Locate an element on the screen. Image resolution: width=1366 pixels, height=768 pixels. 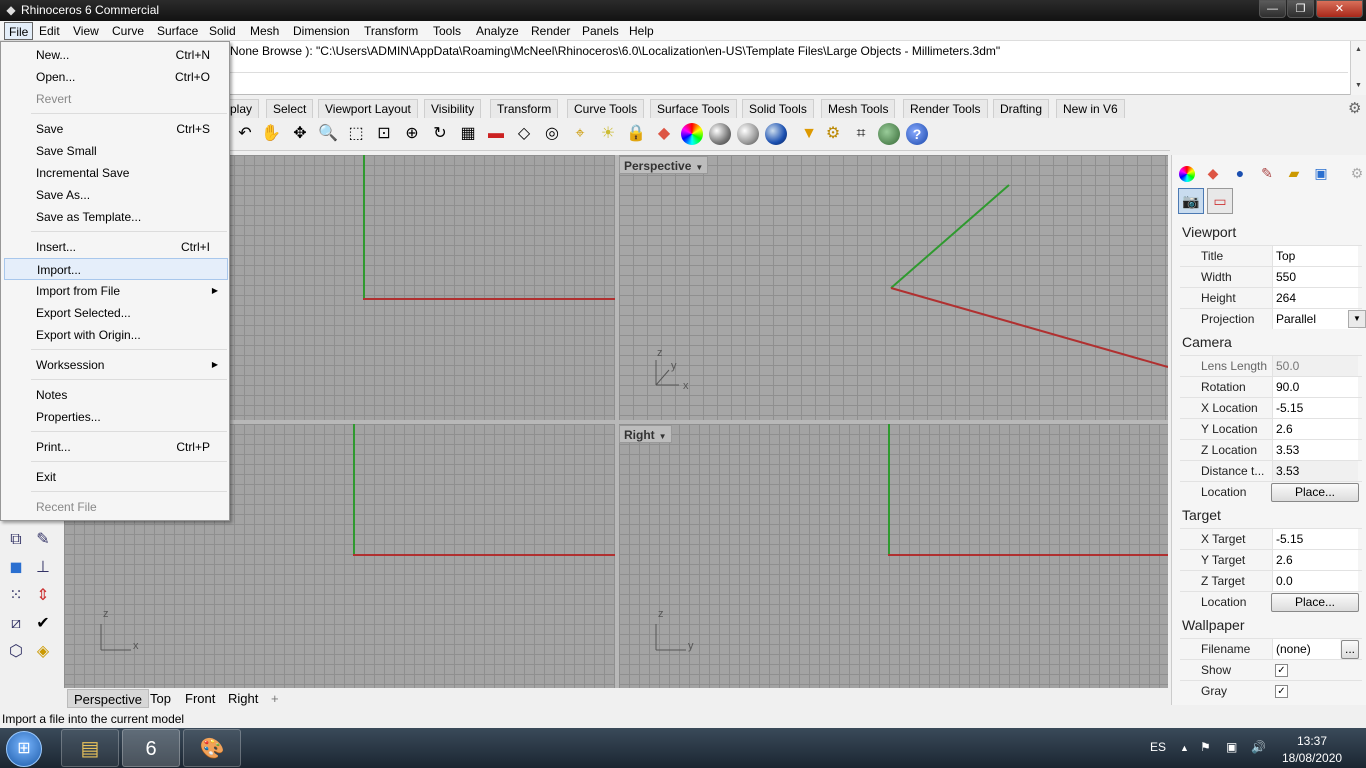
box-icon: ◼ is located at coordinates (16, 568).